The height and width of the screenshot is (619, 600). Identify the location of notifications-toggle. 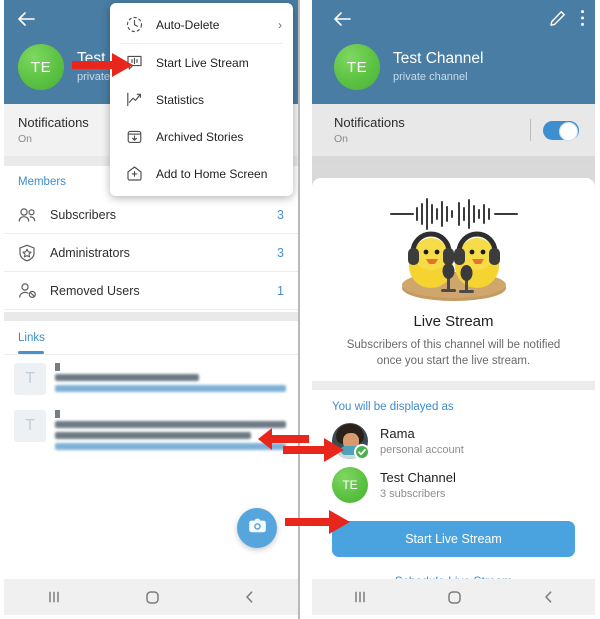
(561, 130).